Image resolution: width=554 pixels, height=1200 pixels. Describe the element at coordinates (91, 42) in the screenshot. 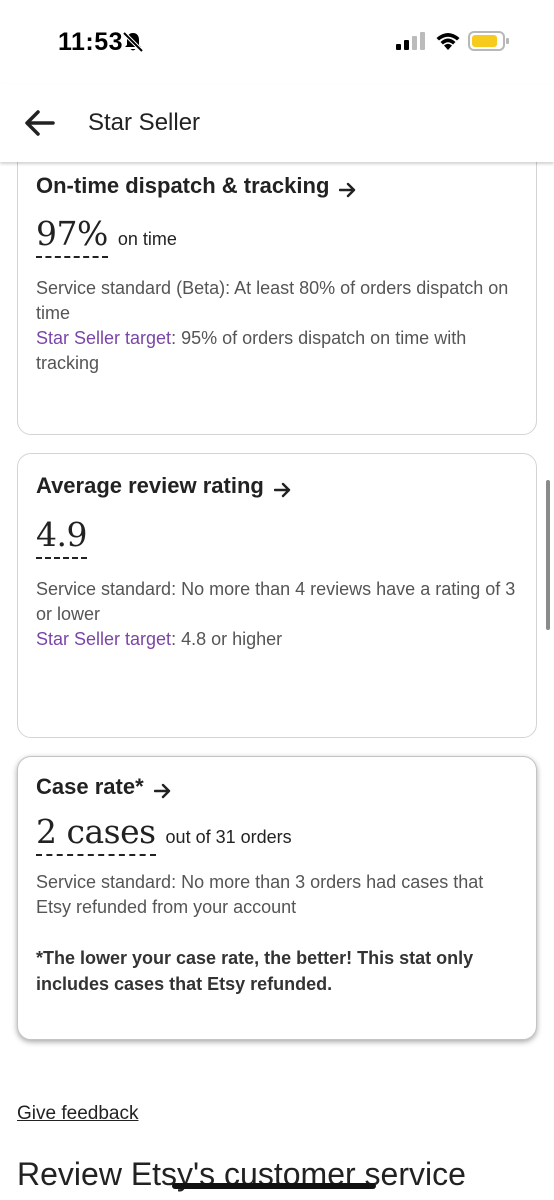

I see `status-time: 11:53` at that location.